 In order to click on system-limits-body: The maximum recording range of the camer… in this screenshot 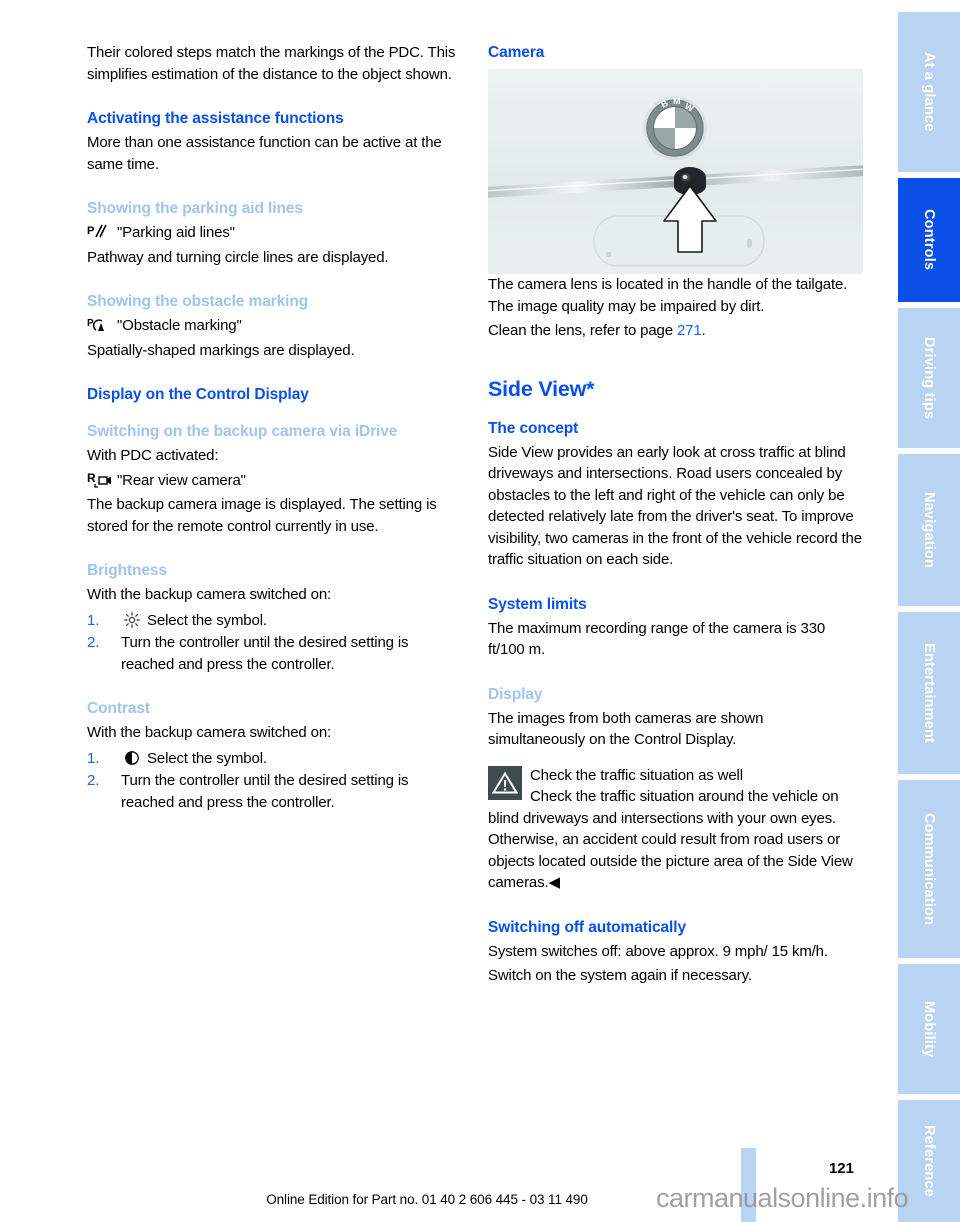, I will do `click(657, 639)`.